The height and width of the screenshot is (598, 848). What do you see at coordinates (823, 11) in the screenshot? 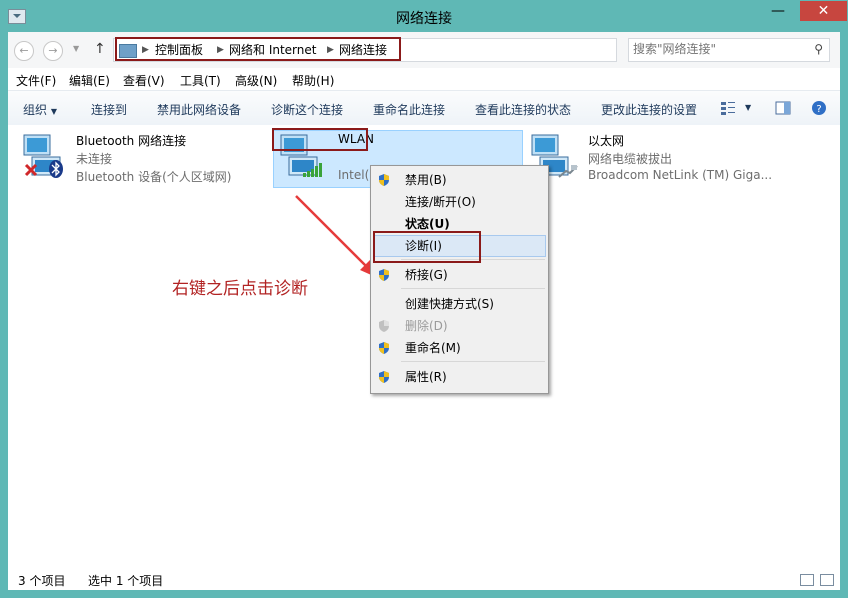
I see `close-button: ✕` at bounding box center [823, 11].